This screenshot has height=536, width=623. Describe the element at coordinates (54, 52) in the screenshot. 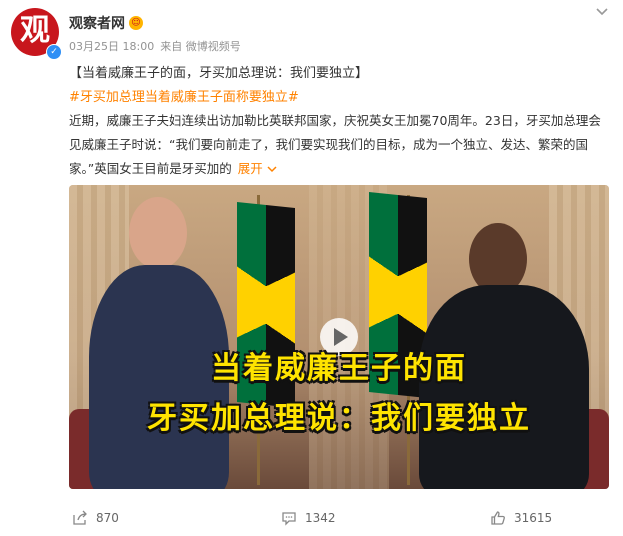

I see `verified-check-icon: ✓` at that location.